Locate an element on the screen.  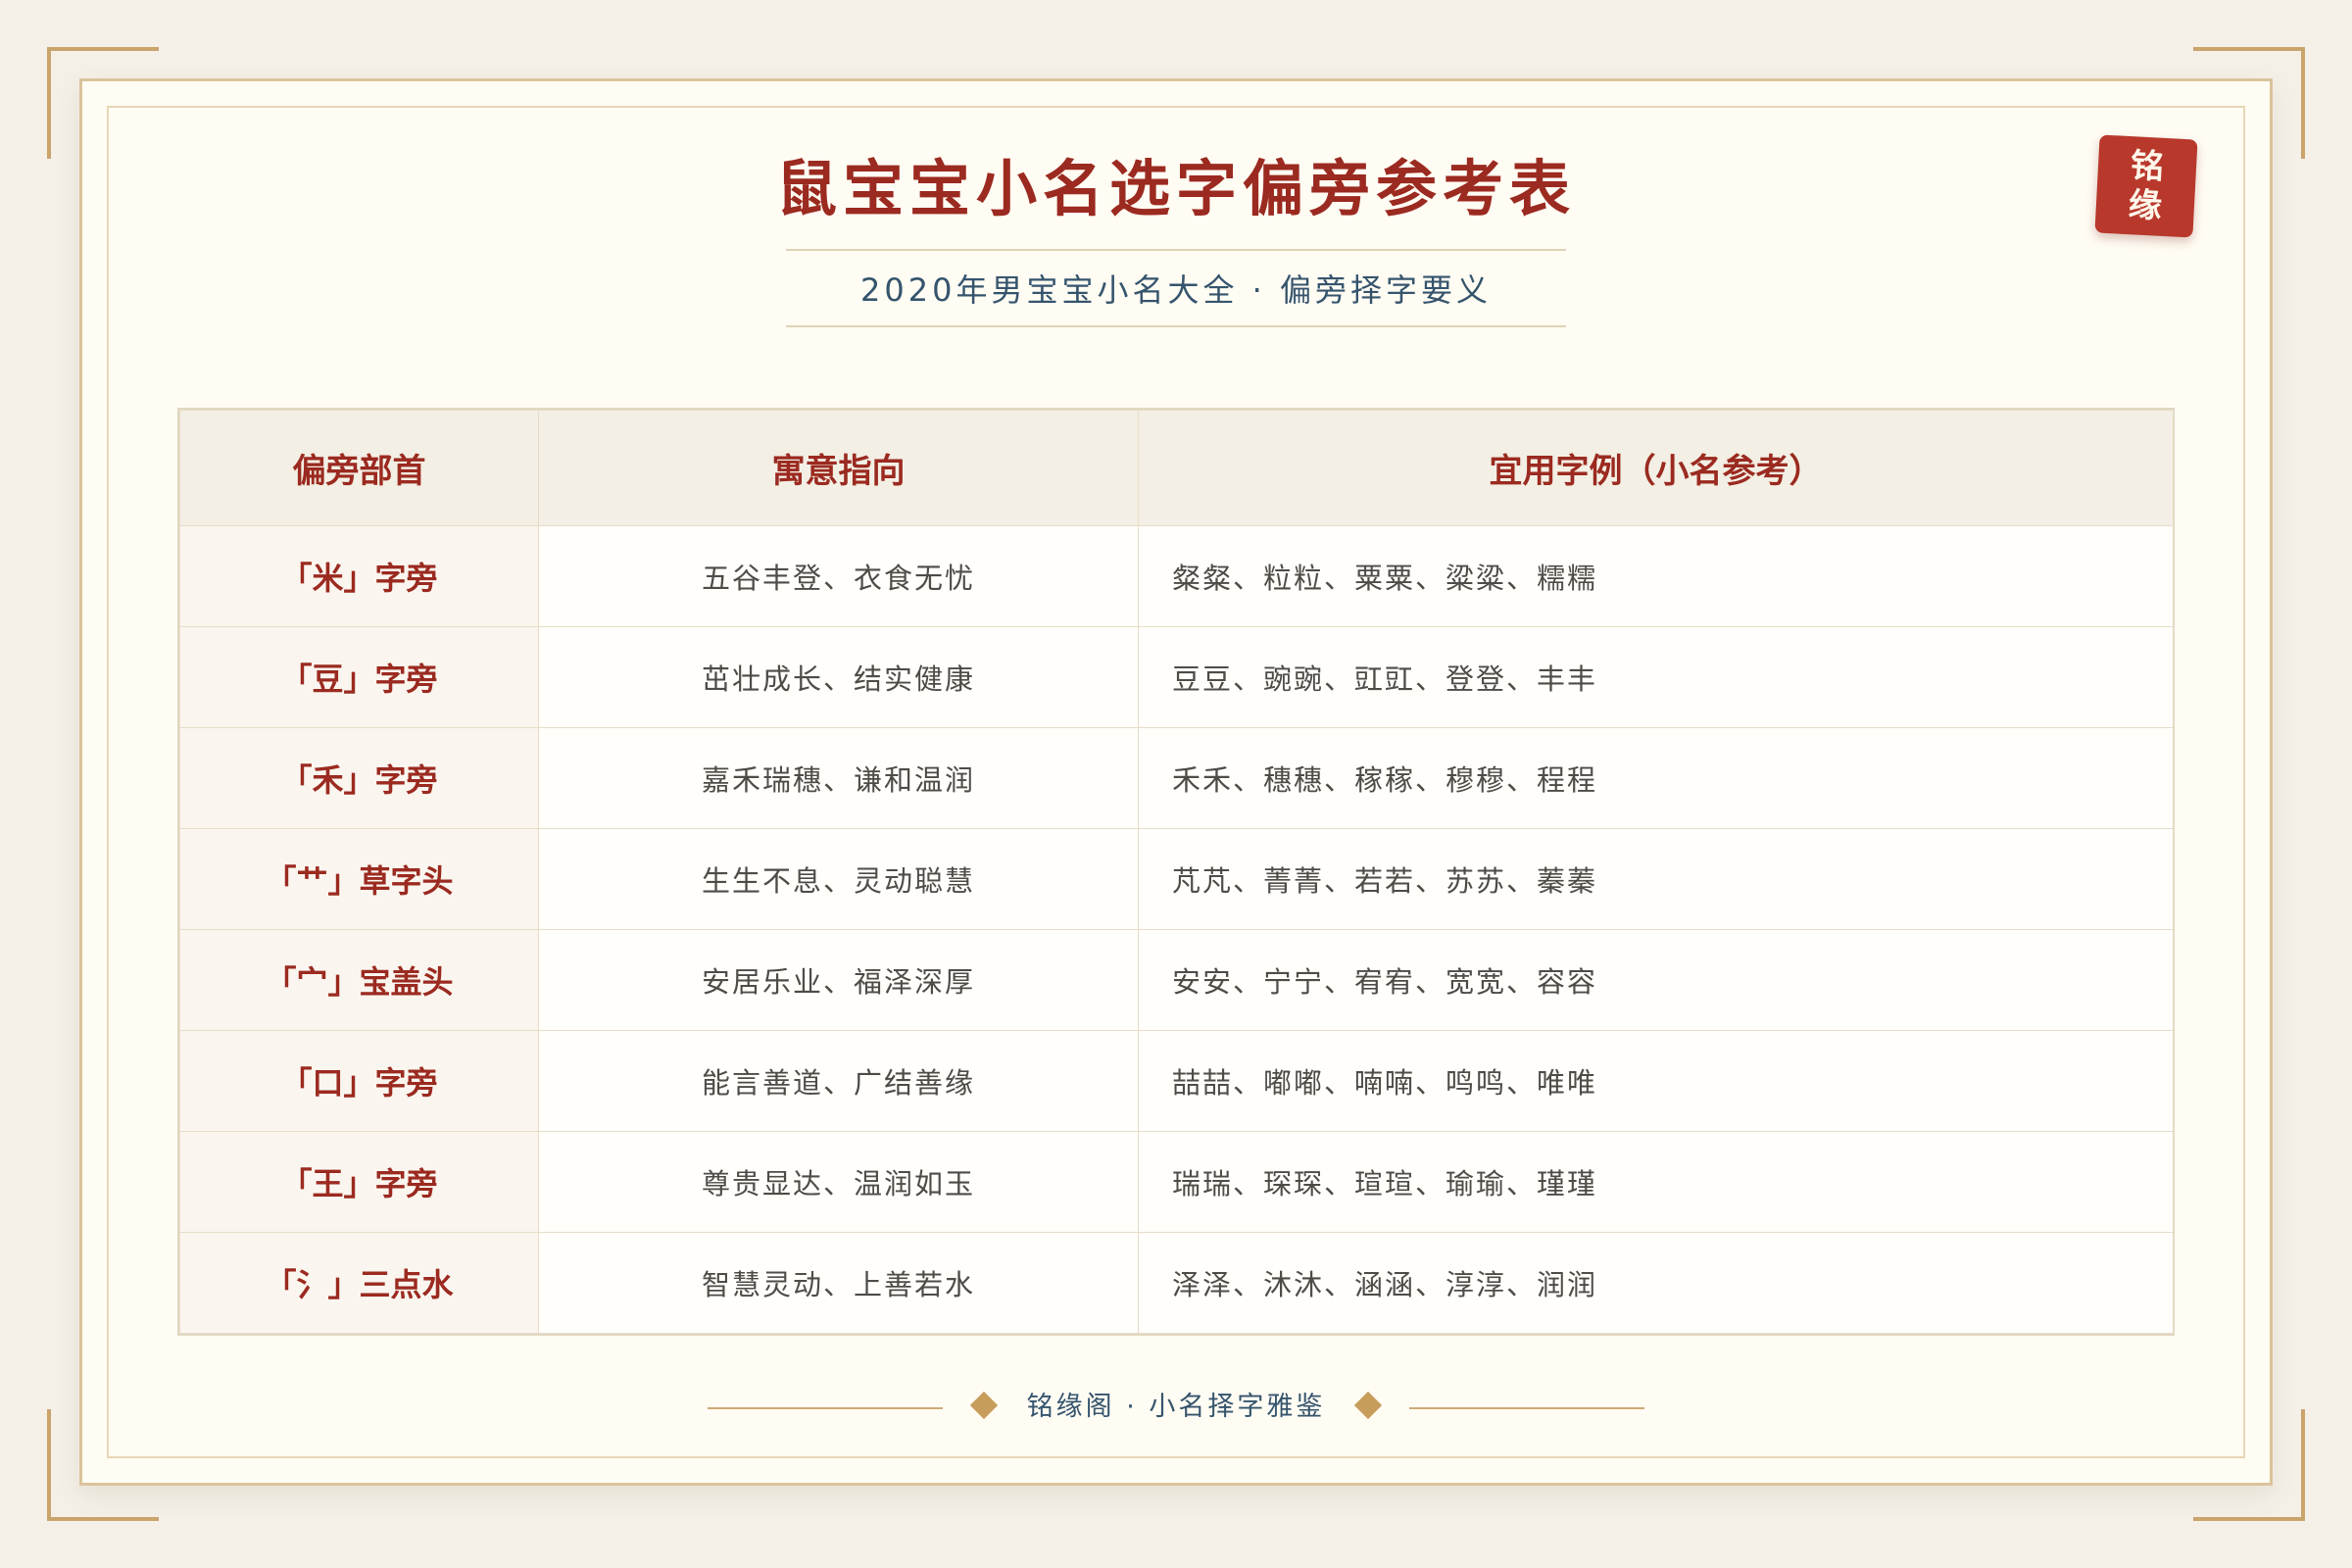
table-header-row: 偏旁部首 寓意指向 宜用字例（小名参考） is located at coordinates (1176, 468).